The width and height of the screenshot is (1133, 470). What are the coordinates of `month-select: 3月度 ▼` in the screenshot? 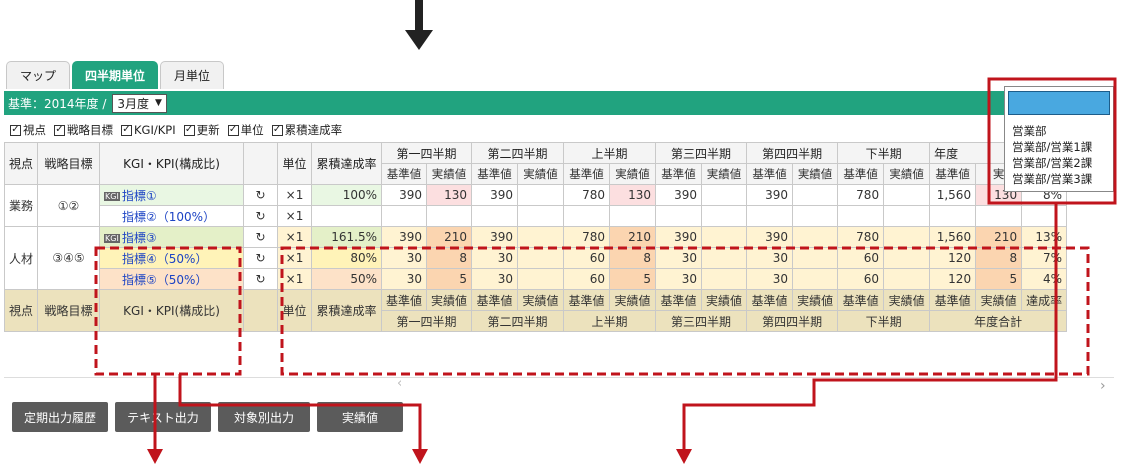 It's located at (139, 103).